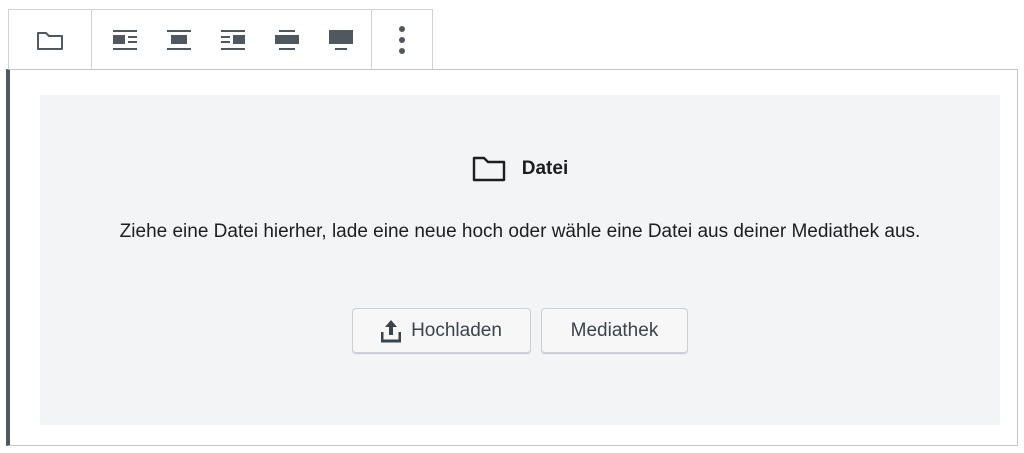  I want to click on more-options-button, so click(402, 40).